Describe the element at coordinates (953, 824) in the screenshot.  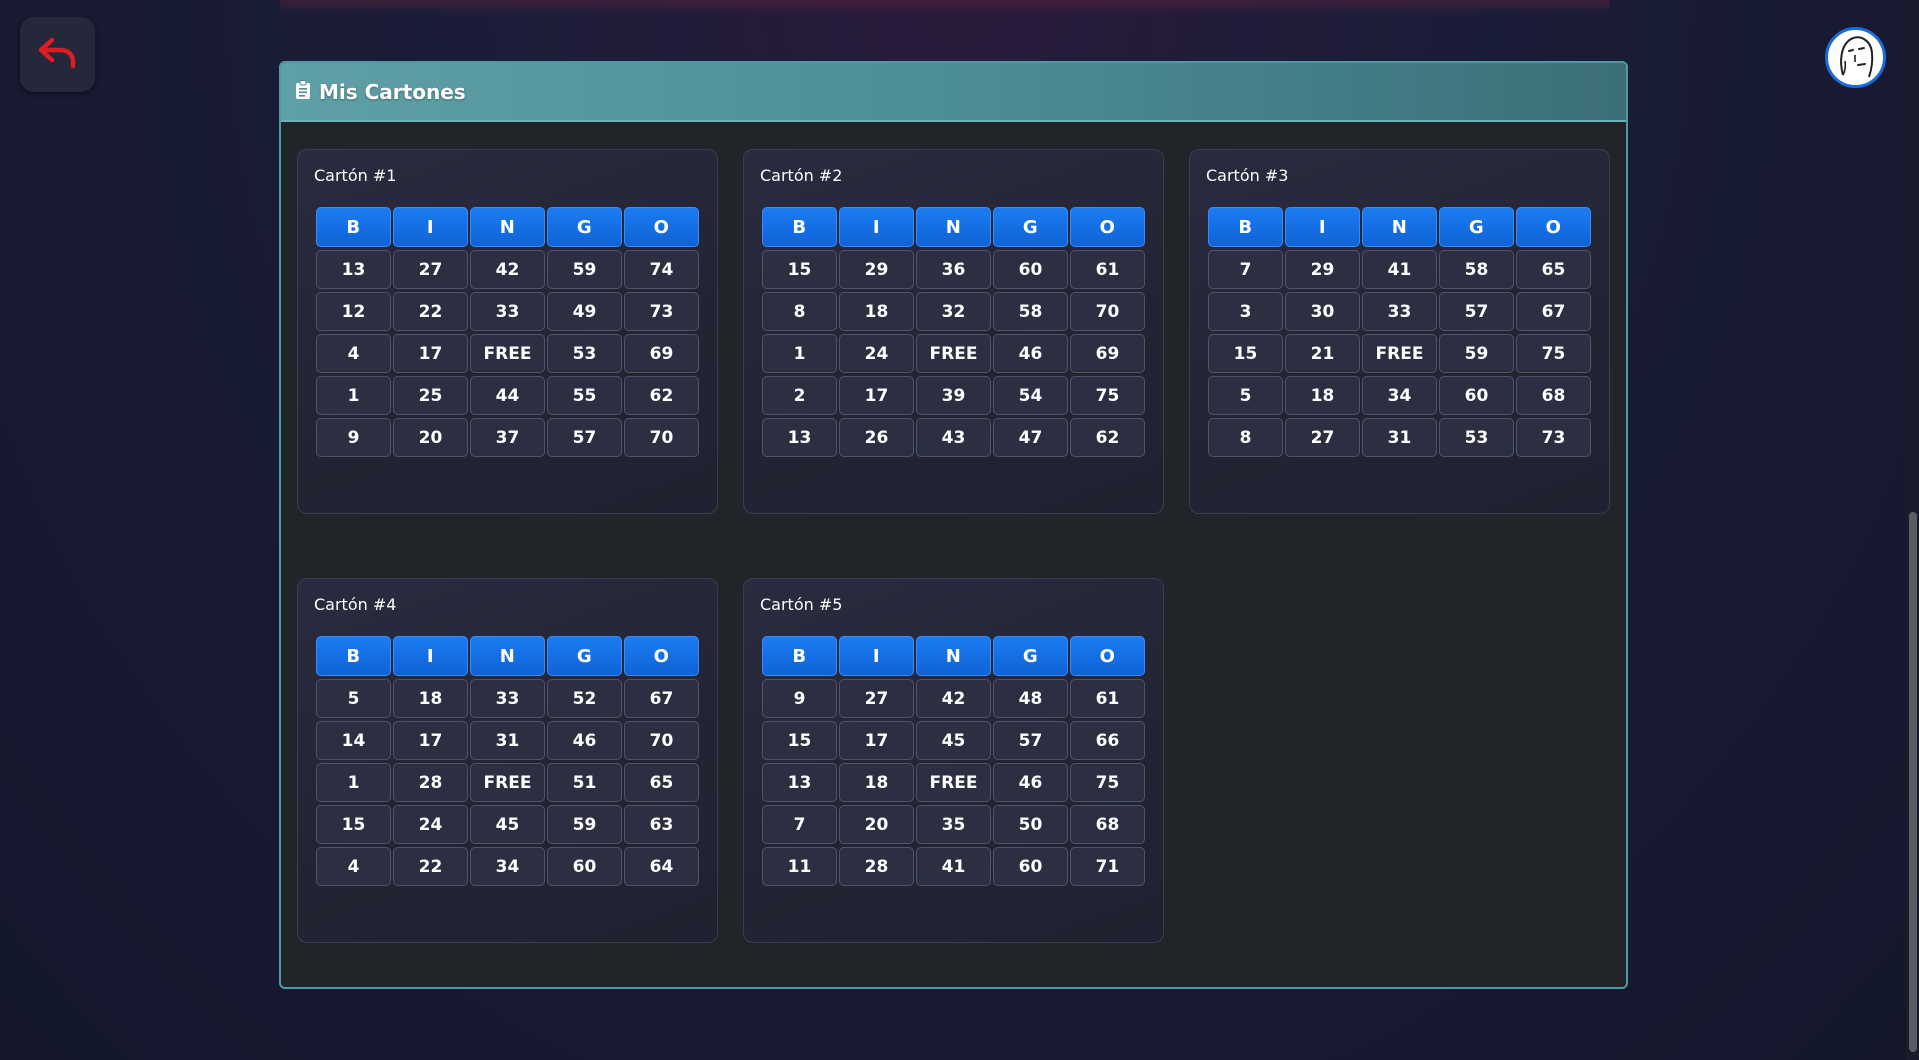
I see `bingo-number-cell: 35` at that location.